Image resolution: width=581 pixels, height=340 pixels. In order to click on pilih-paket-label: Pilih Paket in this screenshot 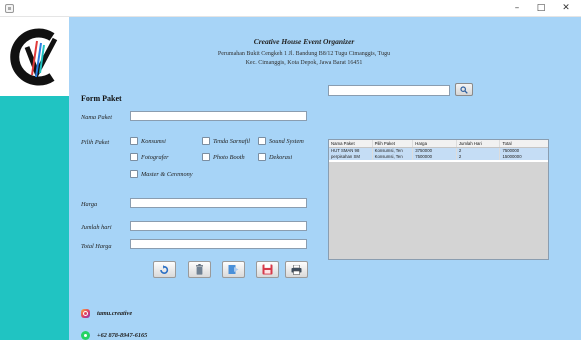, I will do `click(95, 142)`.